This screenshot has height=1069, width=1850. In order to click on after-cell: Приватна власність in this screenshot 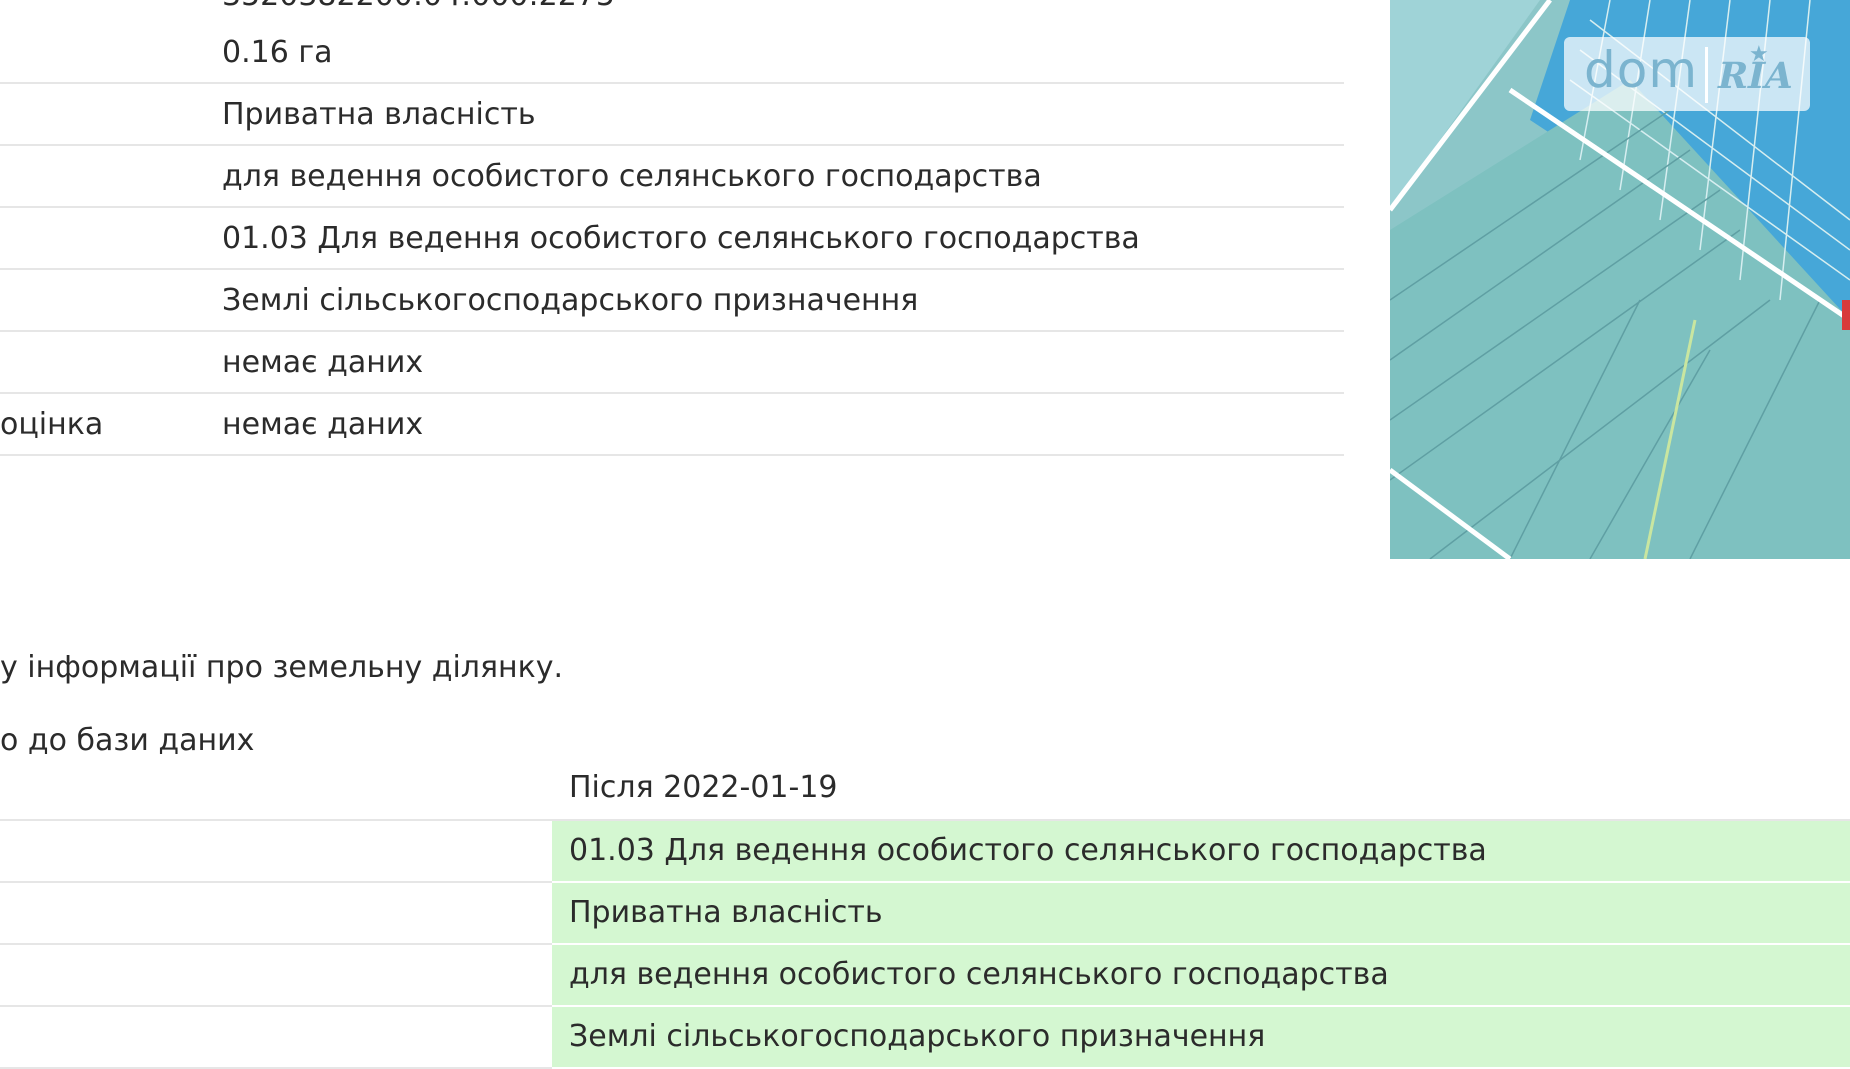, I will do `click(1201, 914)`.